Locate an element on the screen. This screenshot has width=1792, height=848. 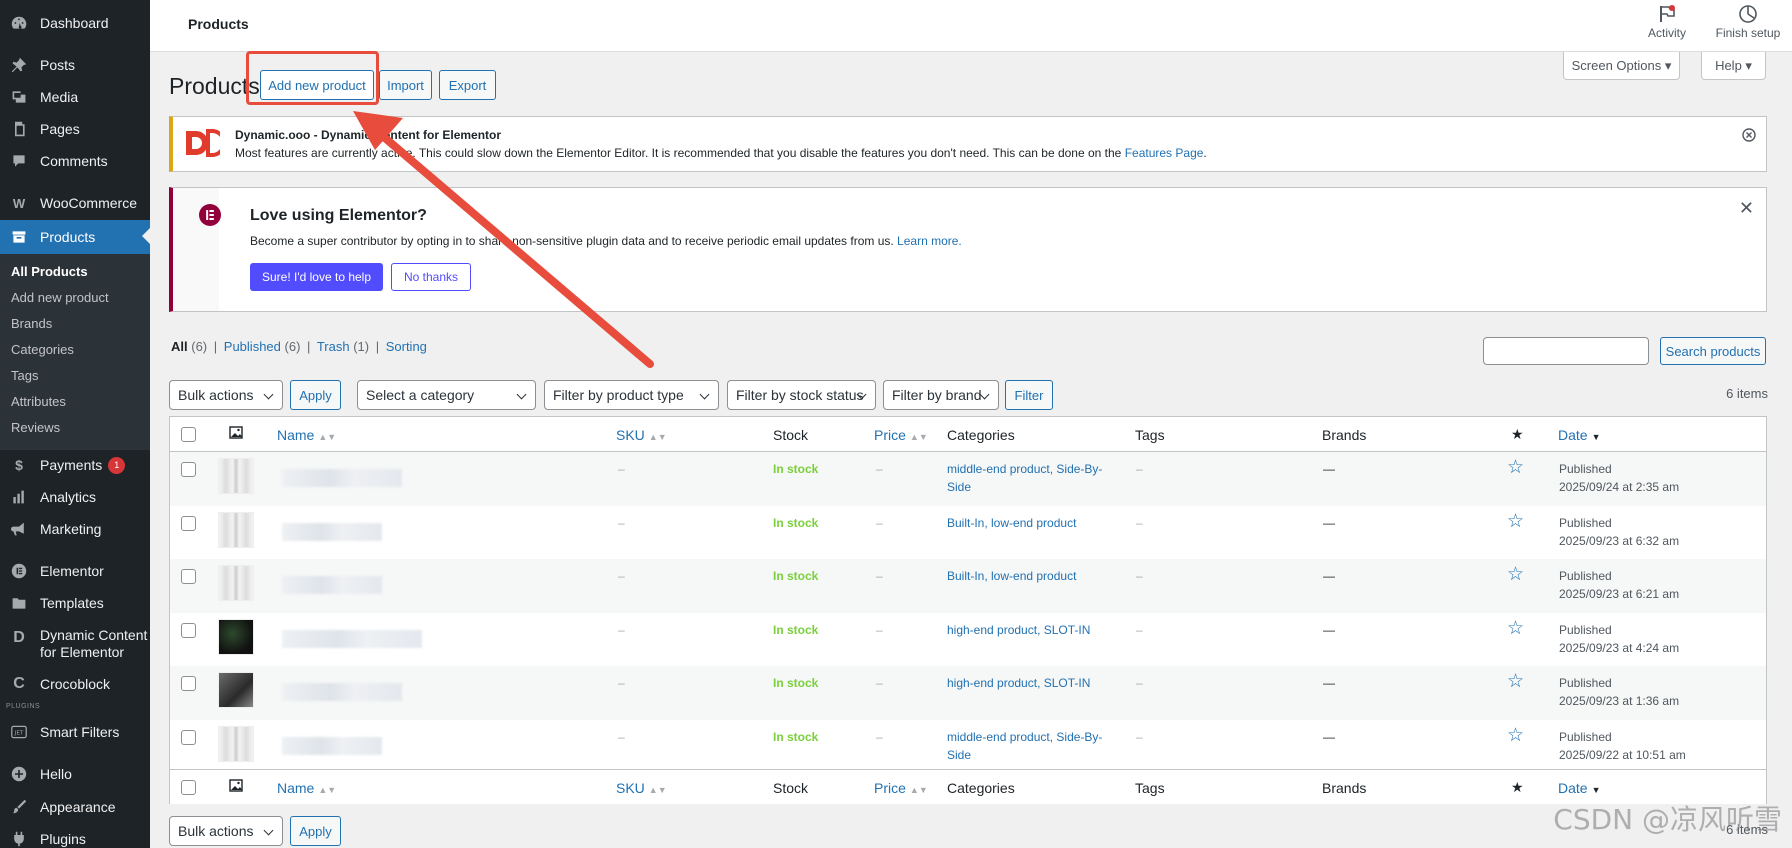
submenu-all-products: All Products is located at coordinates (49, 271).